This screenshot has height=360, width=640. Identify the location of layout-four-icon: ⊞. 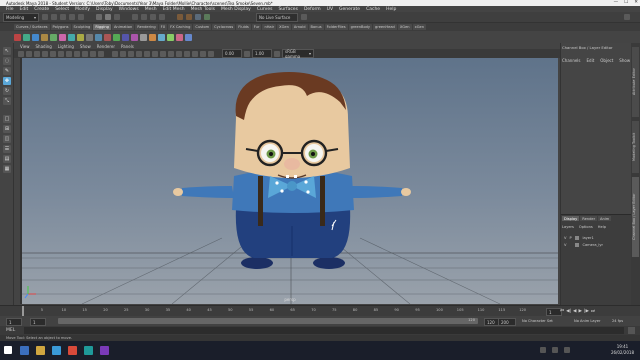
(7, 129).